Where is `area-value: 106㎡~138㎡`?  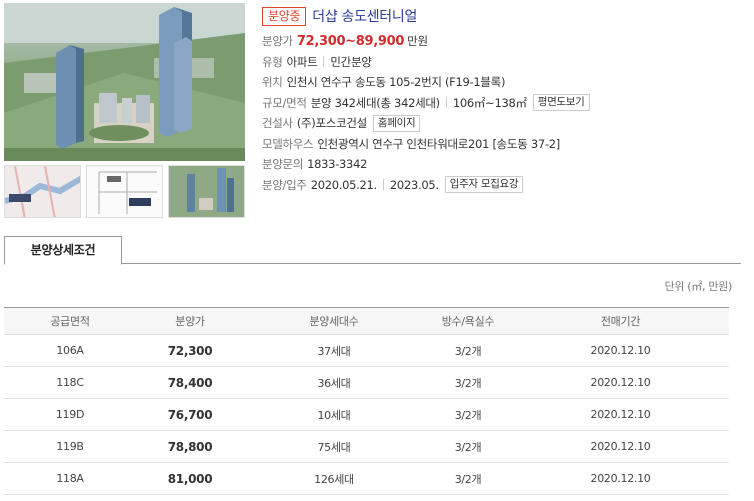
area-value: 106㎡~138㎡ is located at coordinates (489, 102).